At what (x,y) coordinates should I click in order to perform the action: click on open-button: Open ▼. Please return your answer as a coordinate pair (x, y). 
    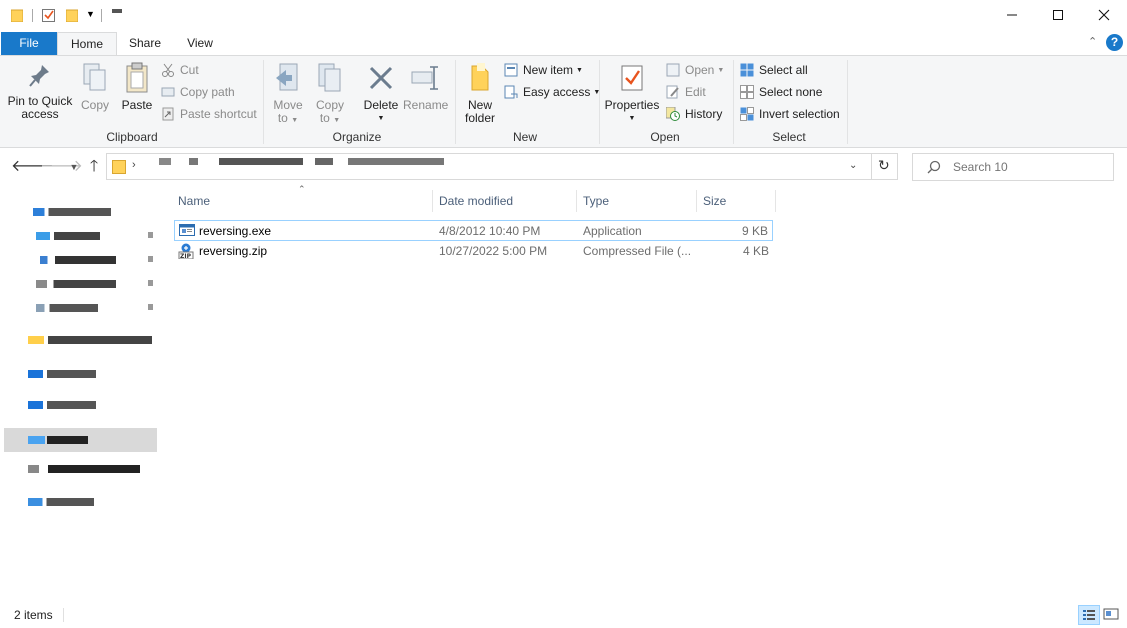
    Looking at the image, I should click on (695, 70).